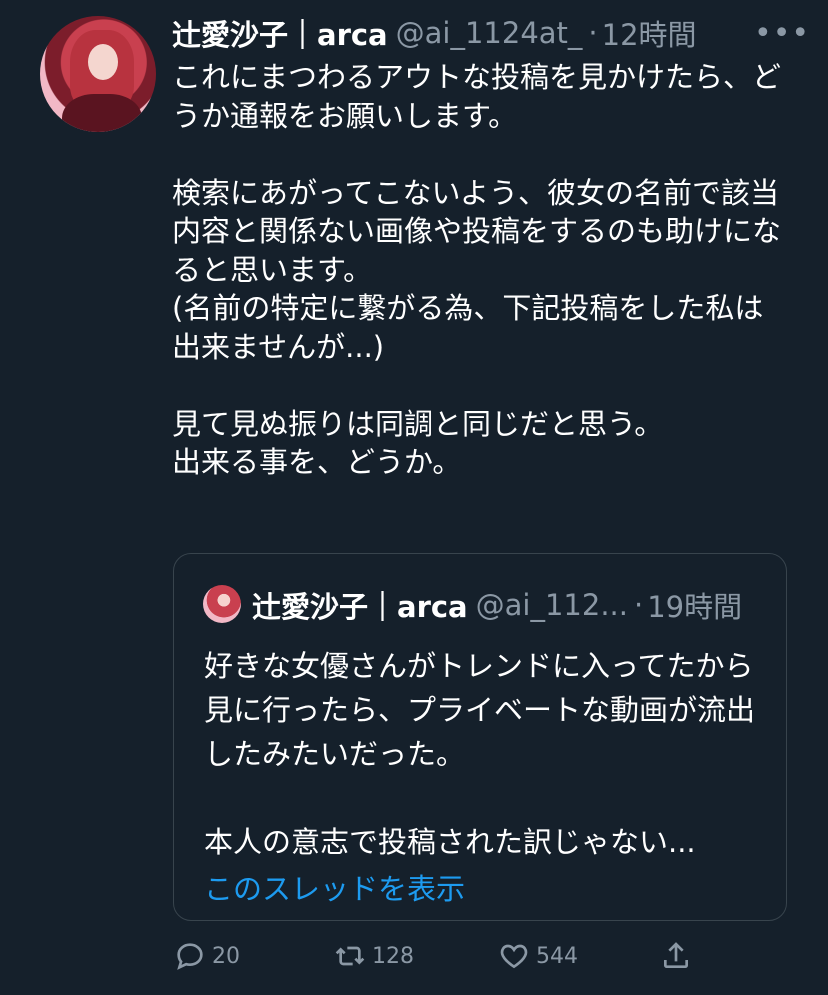 This screenshot has height=995, width=828. I want to click on show-thread-link: このスレッドを表示, so click(334, 887).